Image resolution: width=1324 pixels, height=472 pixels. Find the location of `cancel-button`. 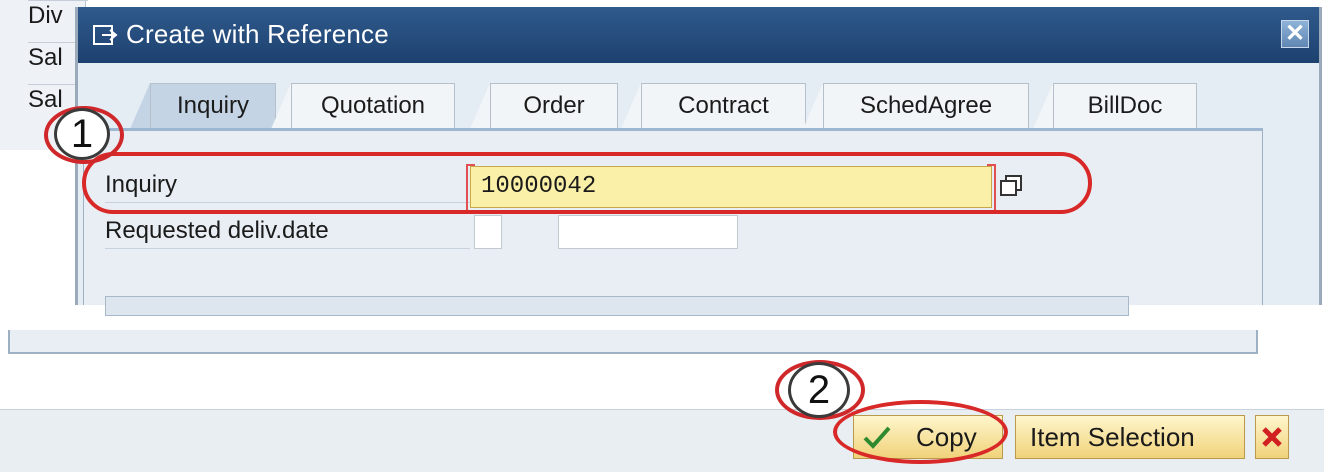

cancel-button is located at coordinates (1272, 437).